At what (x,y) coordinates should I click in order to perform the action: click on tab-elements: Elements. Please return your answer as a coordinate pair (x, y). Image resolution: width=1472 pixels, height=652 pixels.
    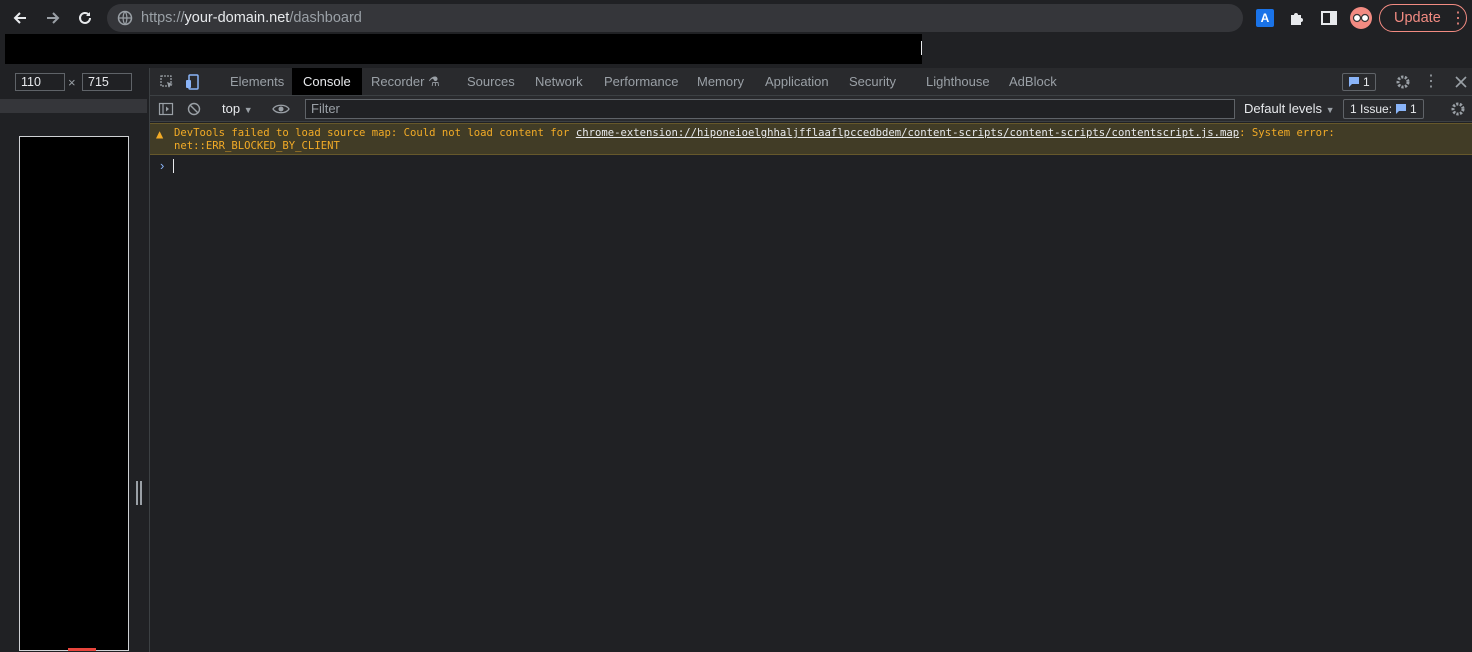
    Looking at the image, I should click on (257, 81).